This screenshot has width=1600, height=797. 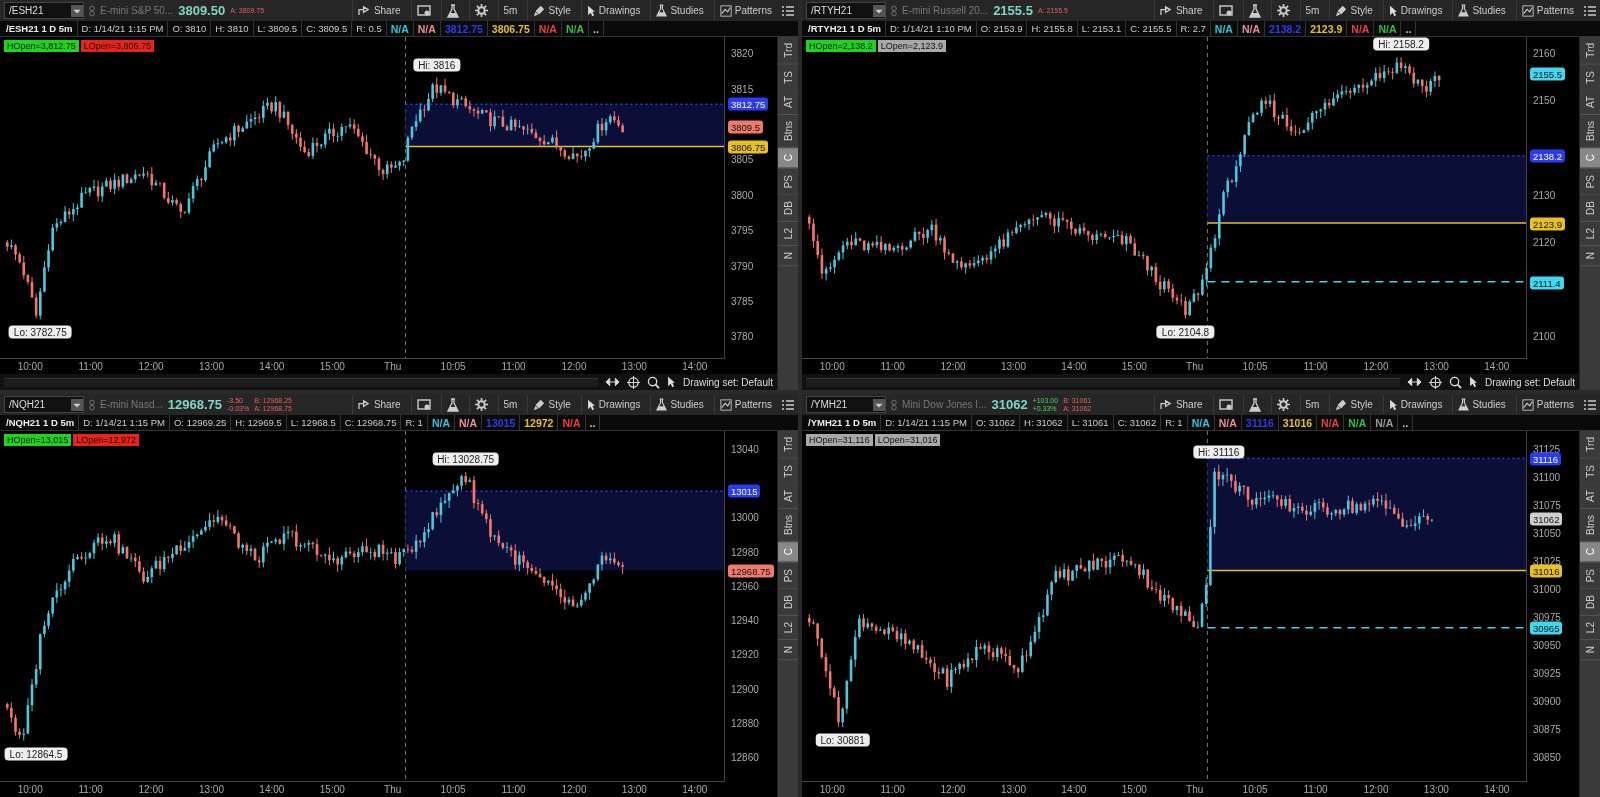 What do you see at coordinates (1134, 366) in the screenshot?
I see `x-axis-label: 15:00` at bounding box center [1134, 366].